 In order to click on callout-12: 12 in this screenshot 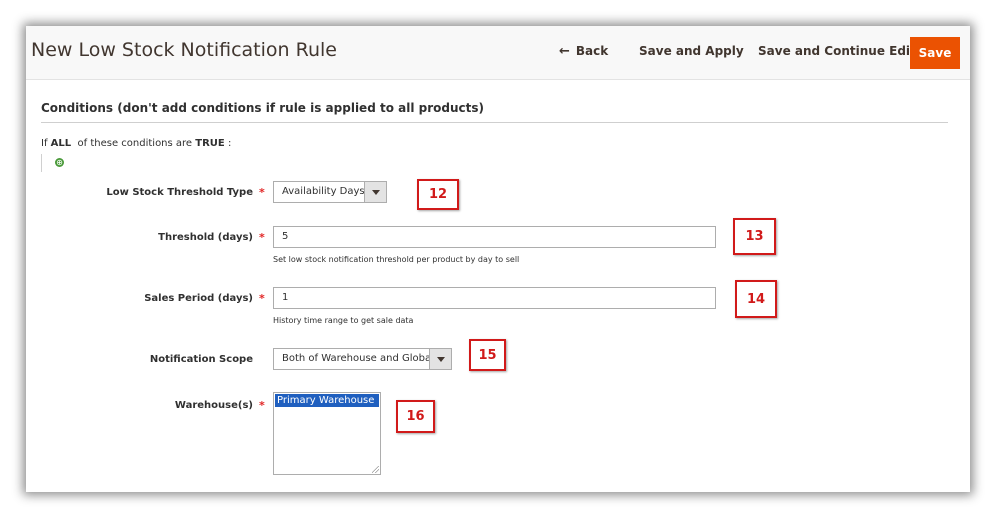, I will do `click(438, 194)`.